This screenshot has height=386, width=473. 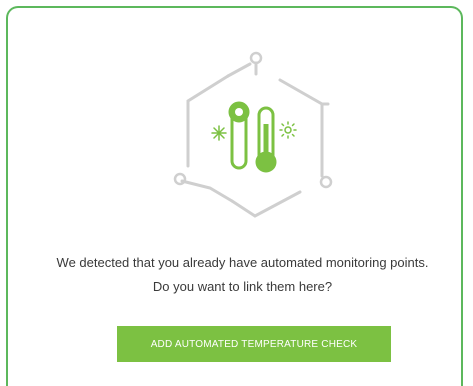 What do you see at coordinates (254, 344) in the screenshot?
I see `add-automated-temperature-check-button: ADD AUTOMATED TEMPERATURE CHECK` at bounding box center [254, 344].